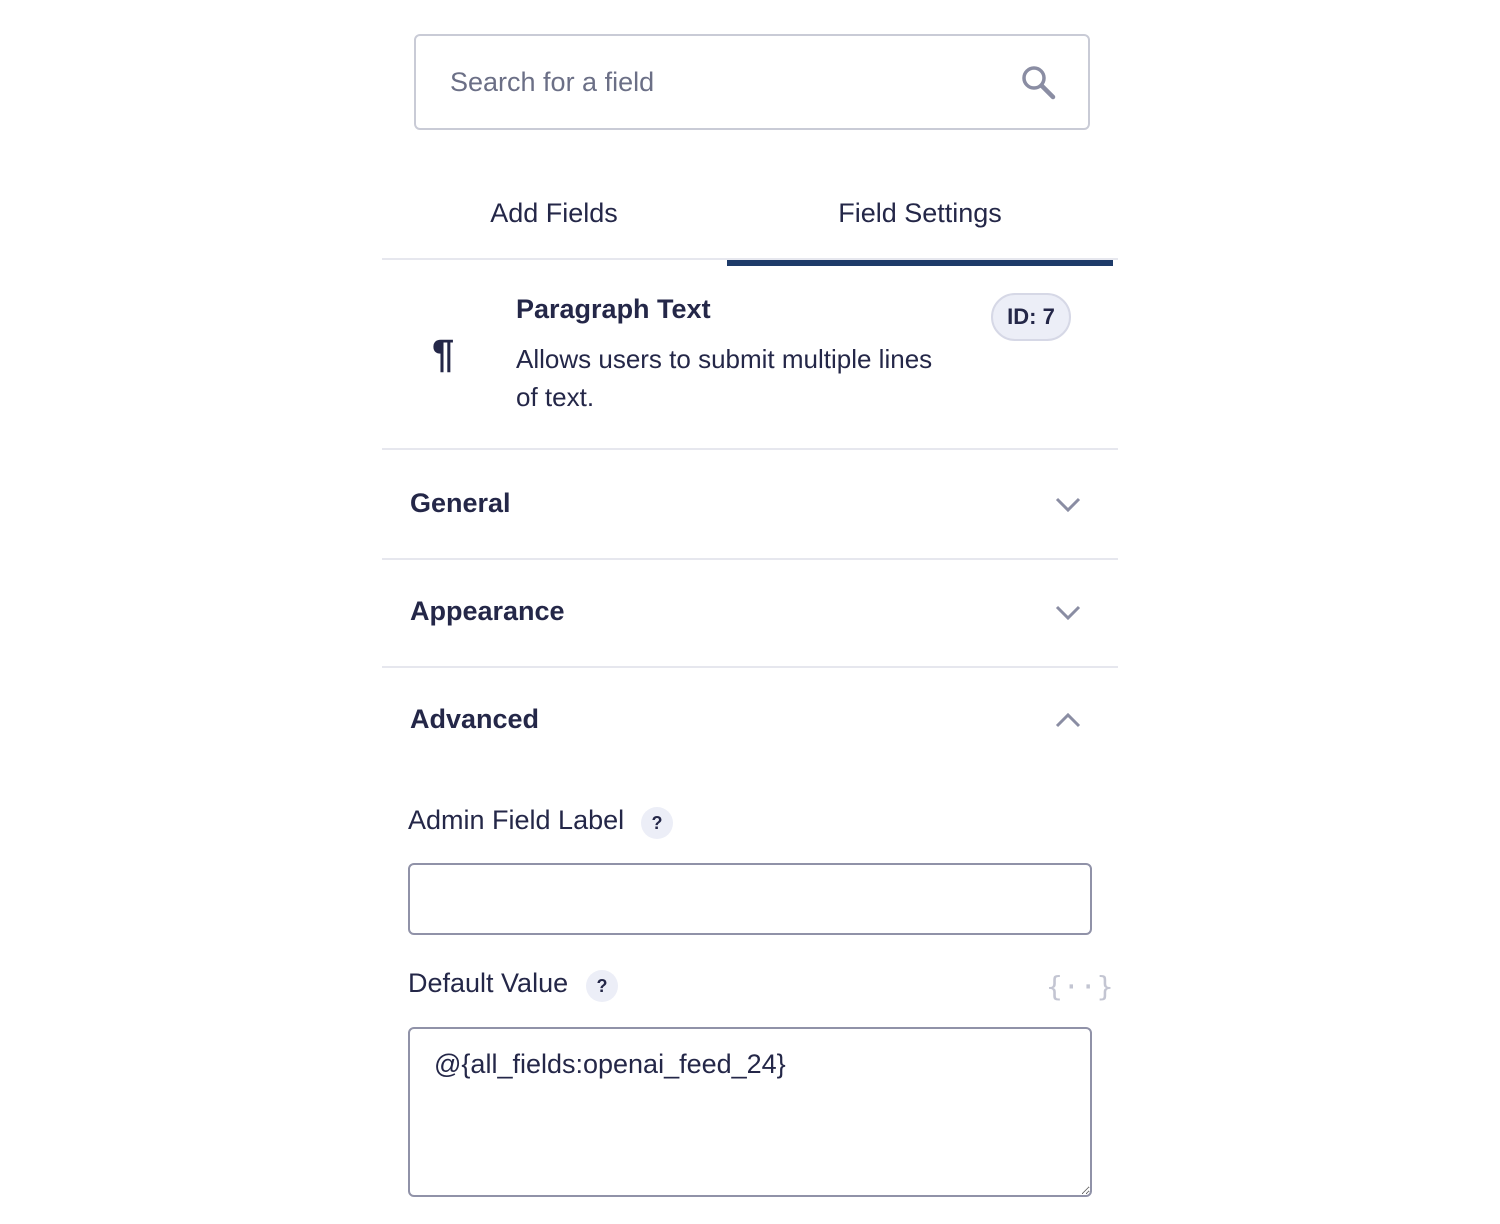 The height and width of the screenshot is (1224, 1500). Describe the element at coordinates (750, 614) in the screenshot. I see `section-appearance: Appearance` at that location.